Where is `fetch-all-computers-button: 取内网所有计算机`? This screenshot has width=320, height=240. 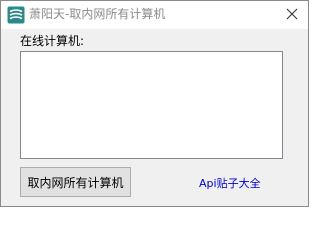
fetch-all-computers-button: 取内网所有计算机 is located at coordinates (75, 182).